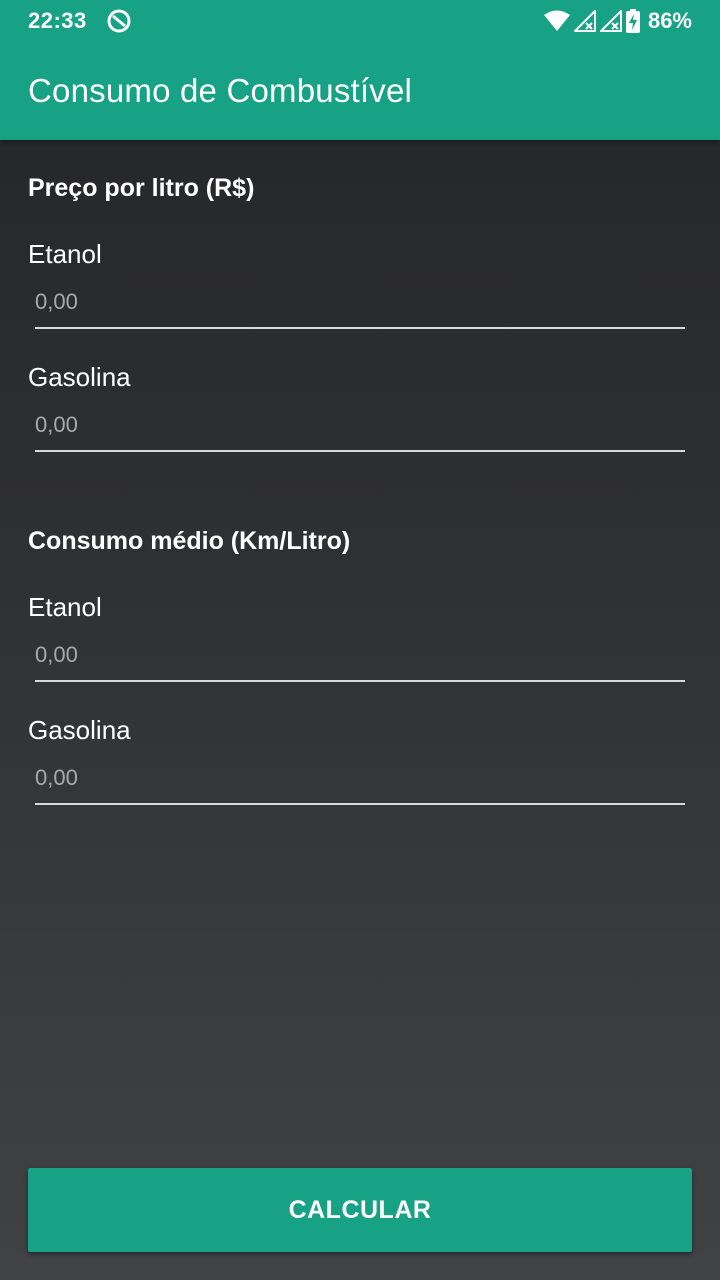 Image resolution: width=720 pixels, height=1280 pixels. Describe the element at coordinates (556, 21) in the screenshot. I see `wifi-icon` at that location.